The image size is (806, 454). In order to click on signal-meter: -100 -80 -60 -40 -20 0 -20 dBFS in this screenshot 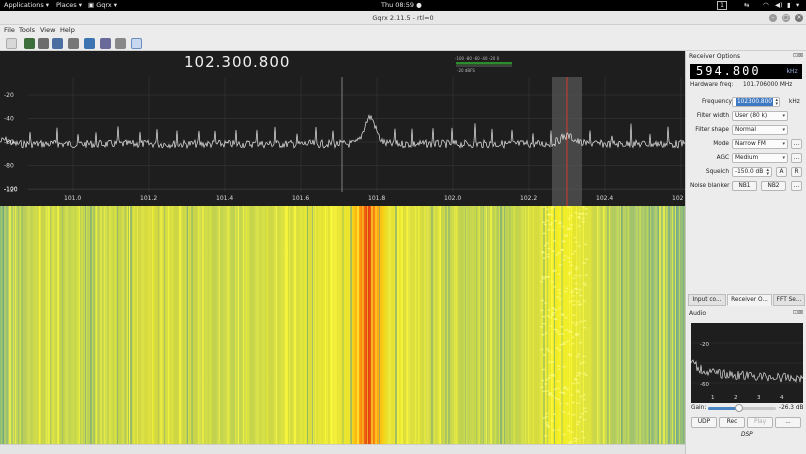, I will do `click(483, 64)`.